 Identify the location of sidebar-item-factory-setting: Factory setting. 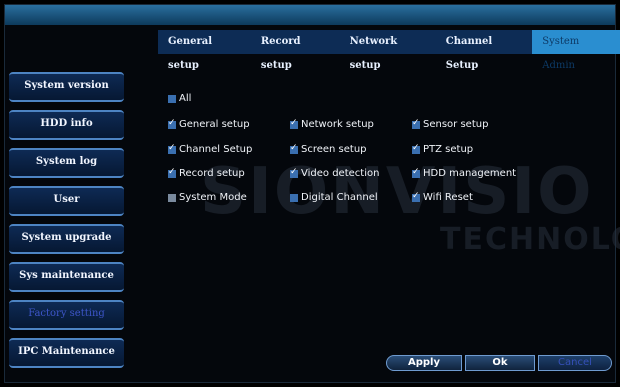
(66, 315).